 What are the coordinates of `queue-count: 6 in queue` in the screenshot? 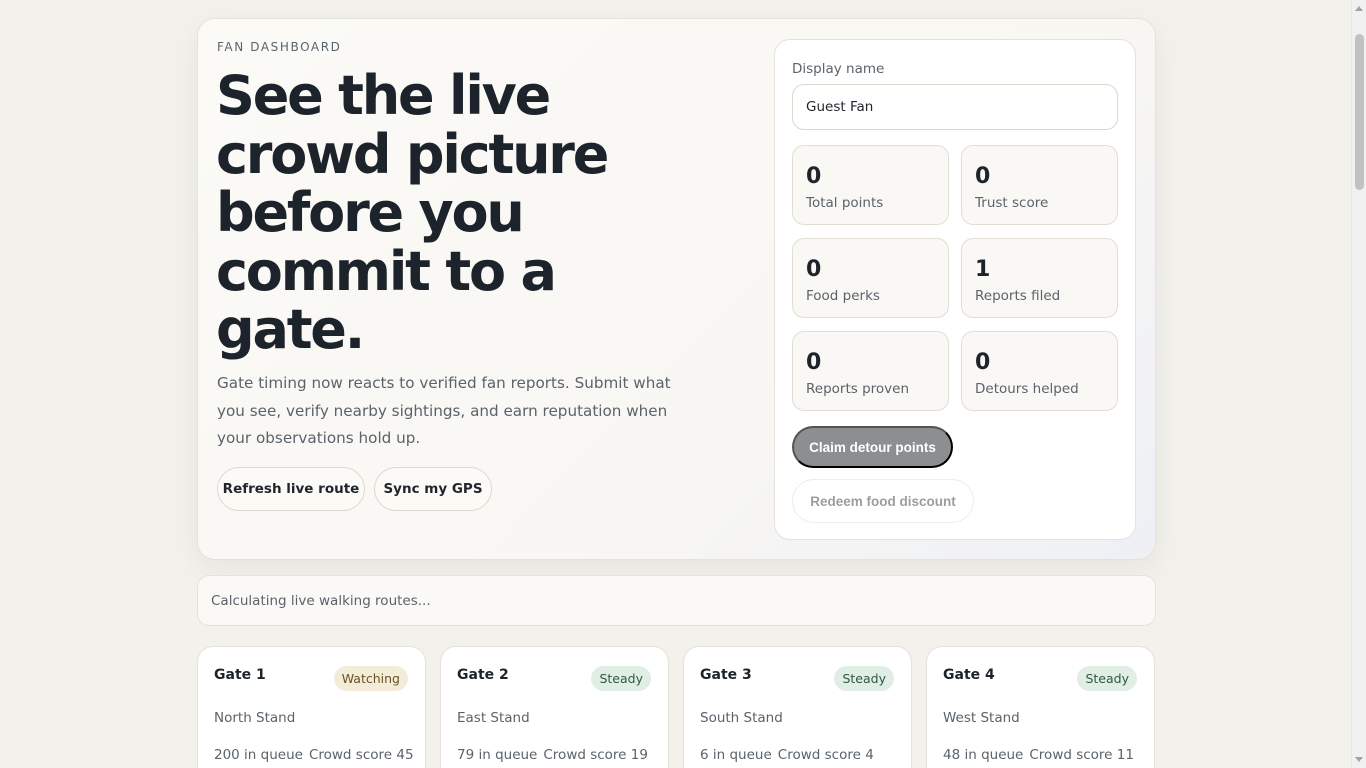 It's located at (736, 755).